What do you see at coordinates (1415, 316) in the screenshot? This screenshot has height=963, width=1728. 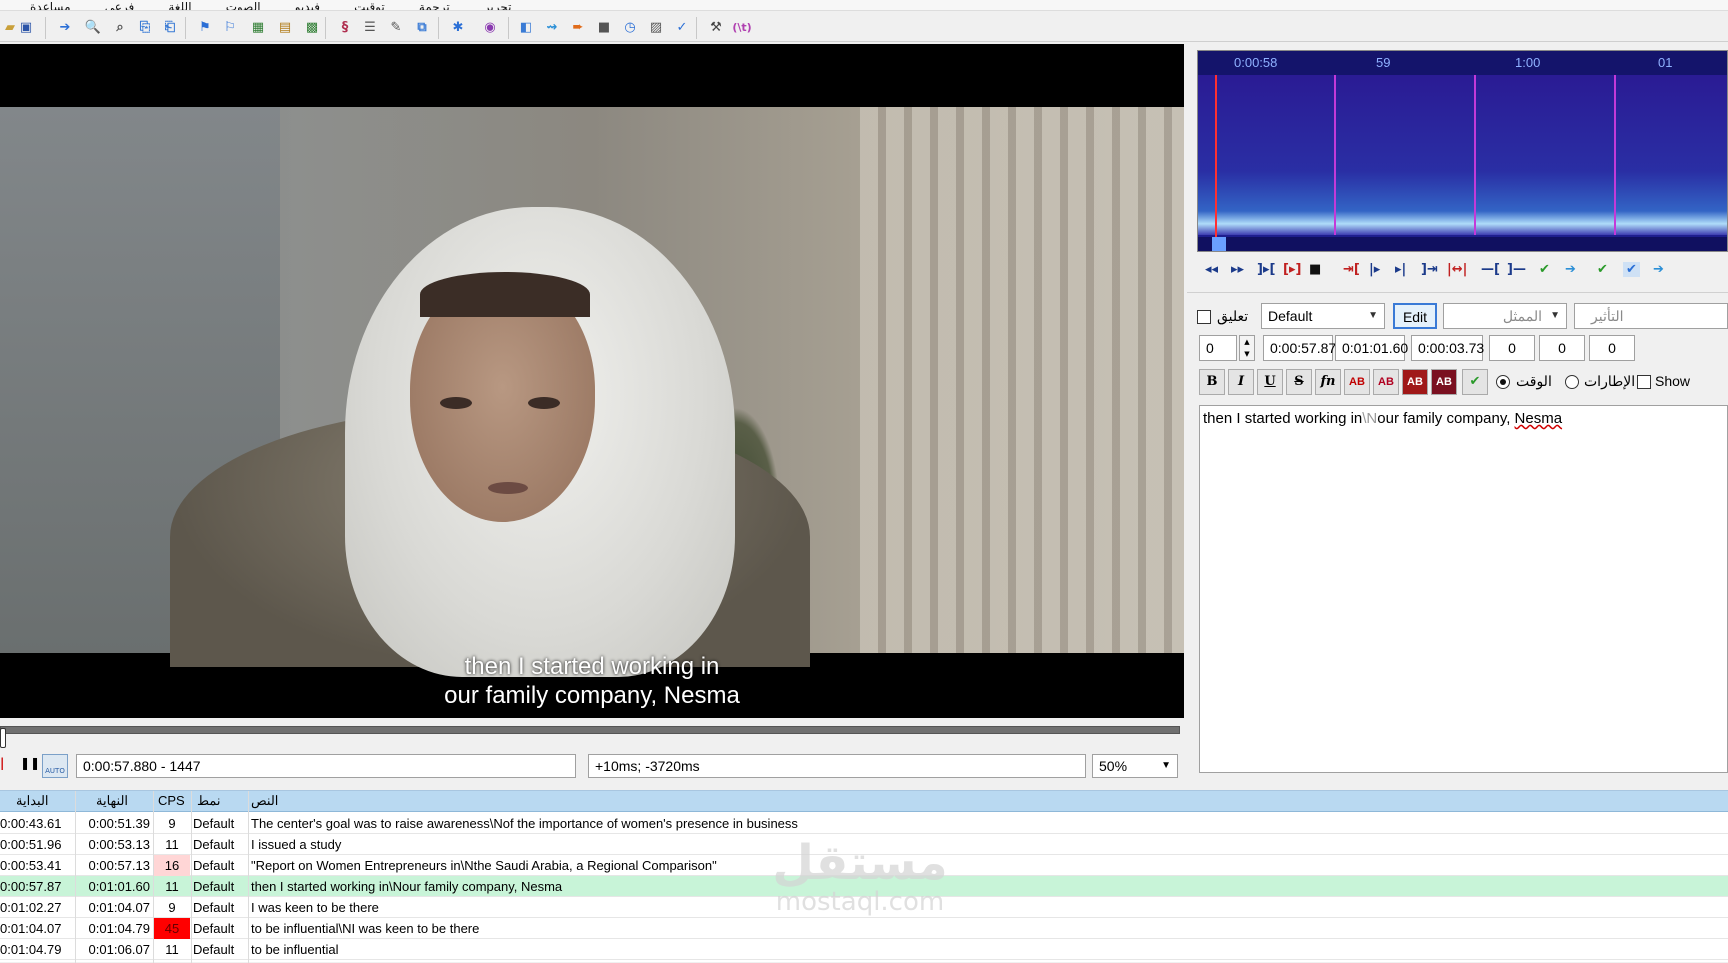 I see `edit-style-button: Edit` at bounding box center [1415, 316].